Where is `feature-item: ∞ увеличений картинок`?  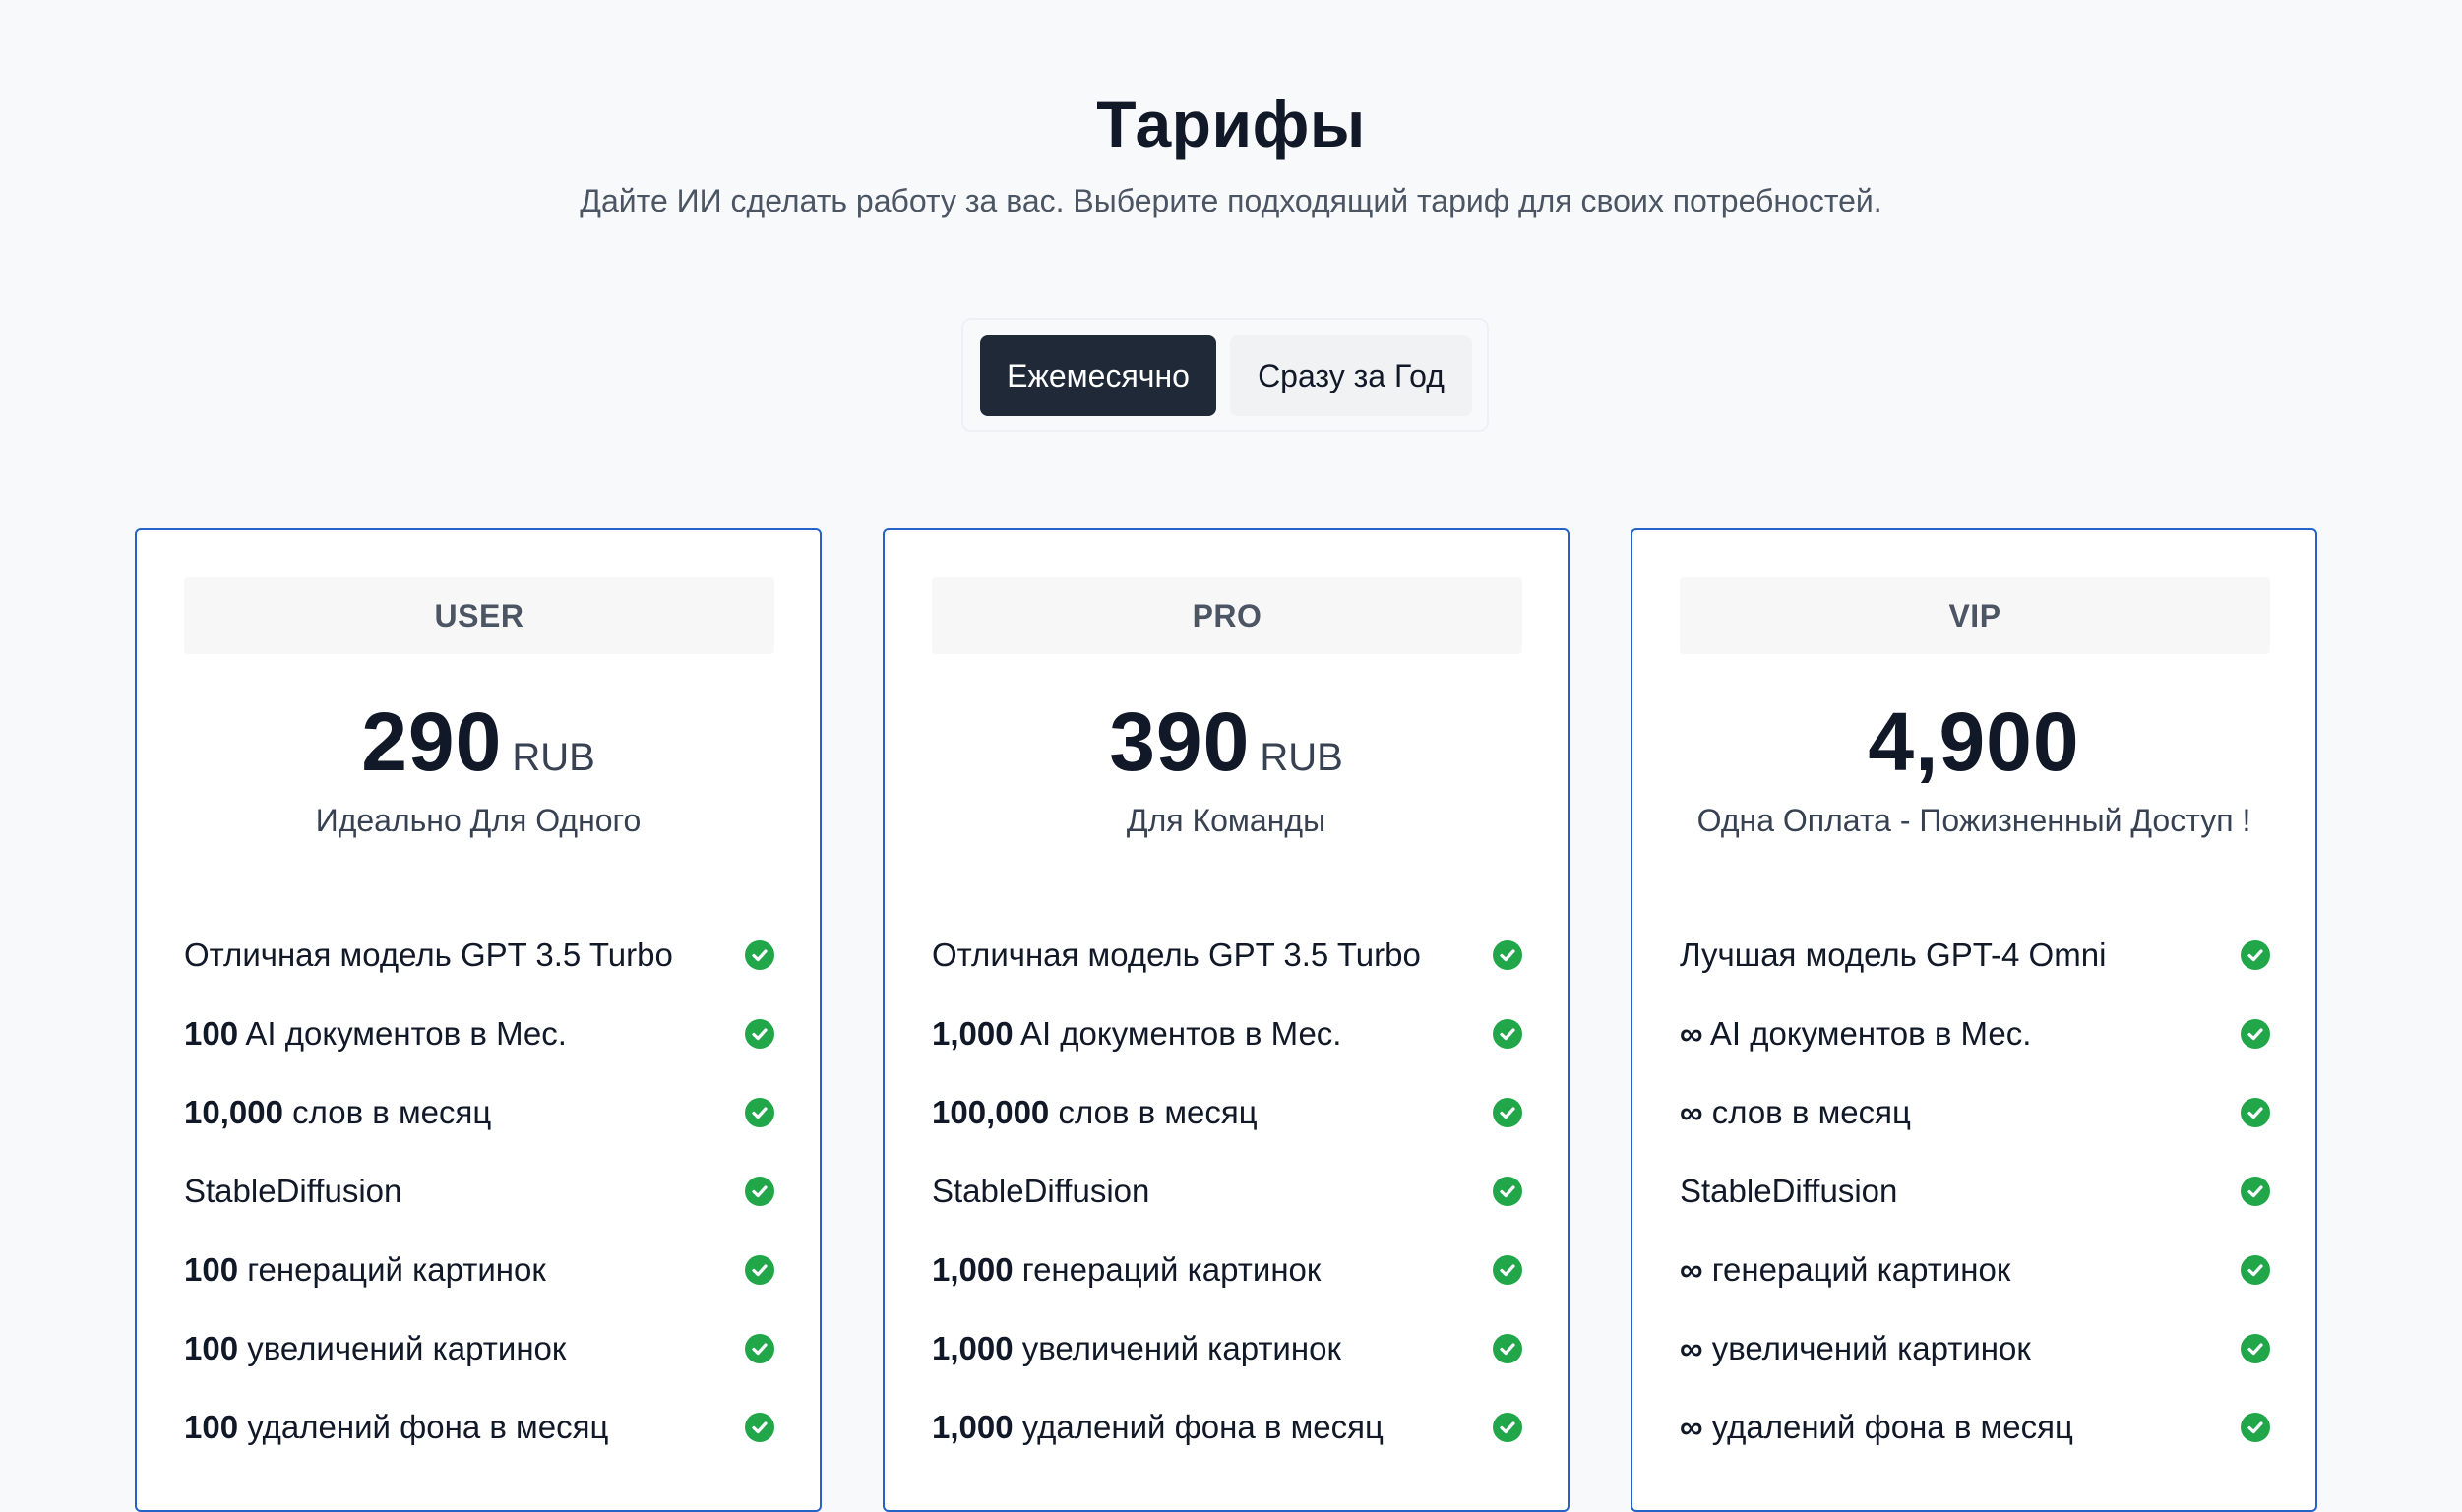
feature-item: ∞ увеличений картинок is located at coordinates (1975, 1357).